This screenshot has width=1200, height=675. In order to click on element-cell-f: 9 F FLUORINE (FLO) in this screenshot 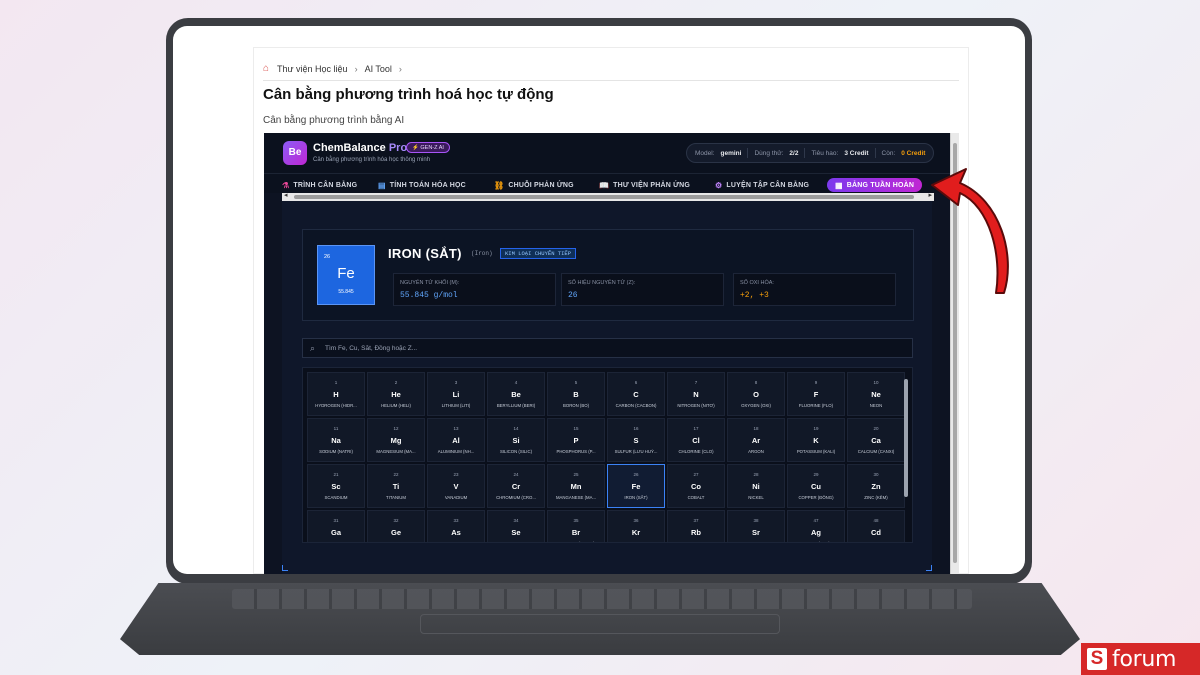, I will do `click(816, 394)`.